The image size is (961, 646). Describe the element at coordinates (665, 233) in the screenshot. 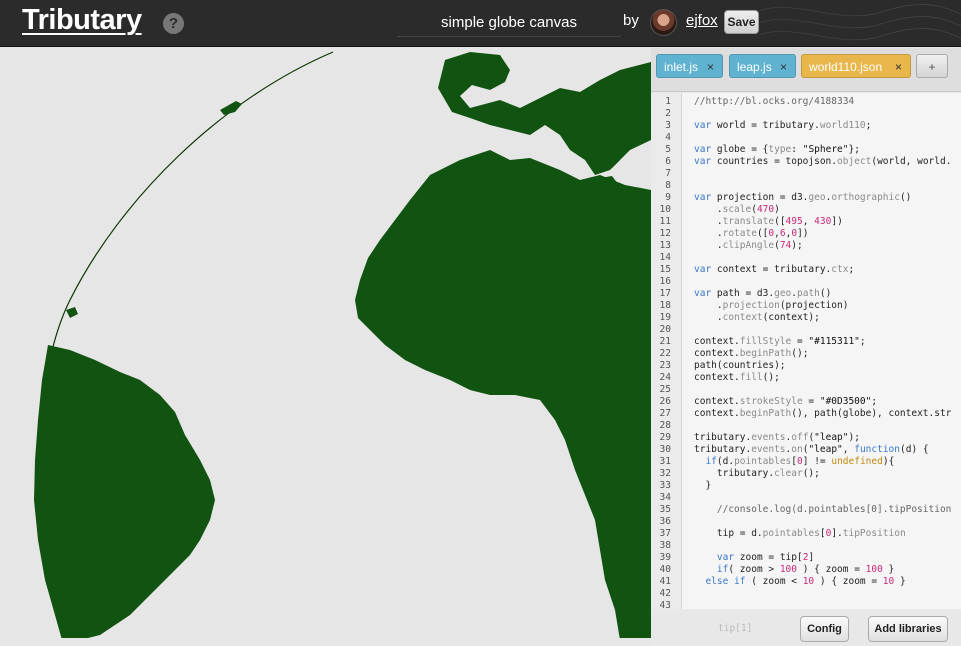

I see `line-number: 12` at that location.